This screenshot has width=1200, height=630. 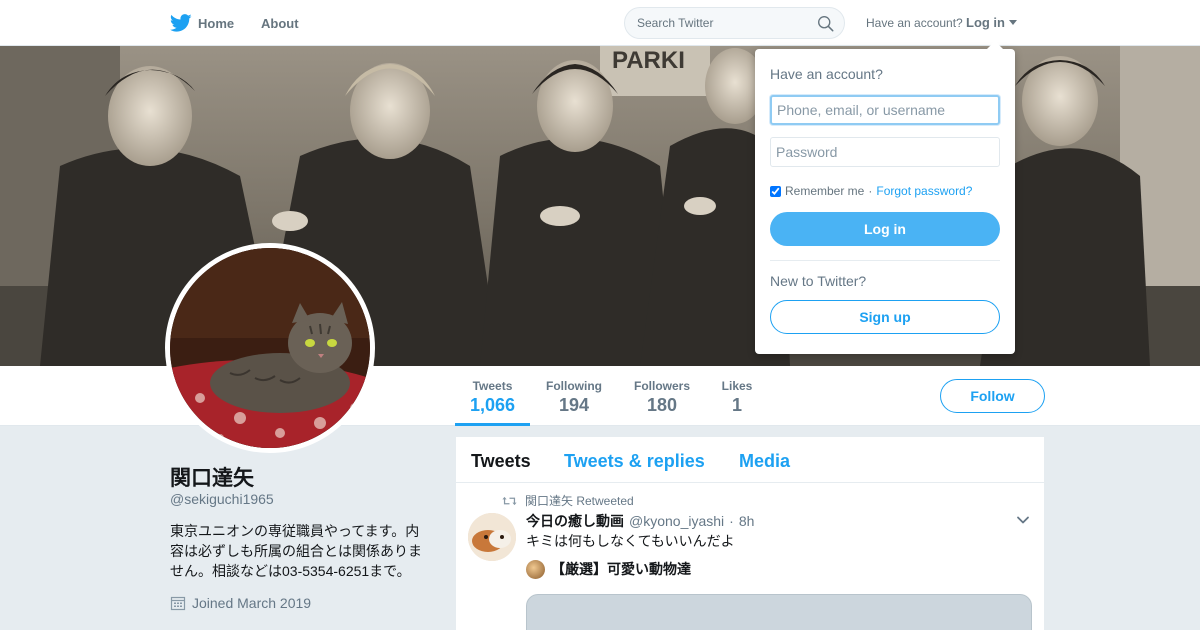 I want to click on profile-joined: Joined March 2019, so click(x=240, y=603).